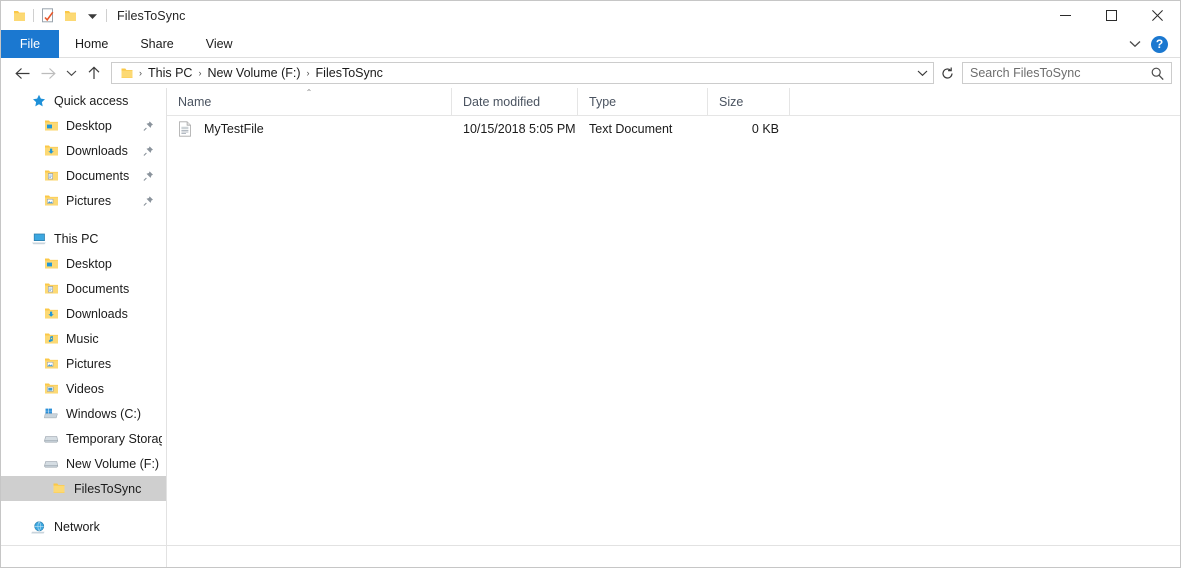 The height and width of the screenshot is (568, 1181). I want to click on sidebar-item-pc-videos: Videos, so click(83, 388).